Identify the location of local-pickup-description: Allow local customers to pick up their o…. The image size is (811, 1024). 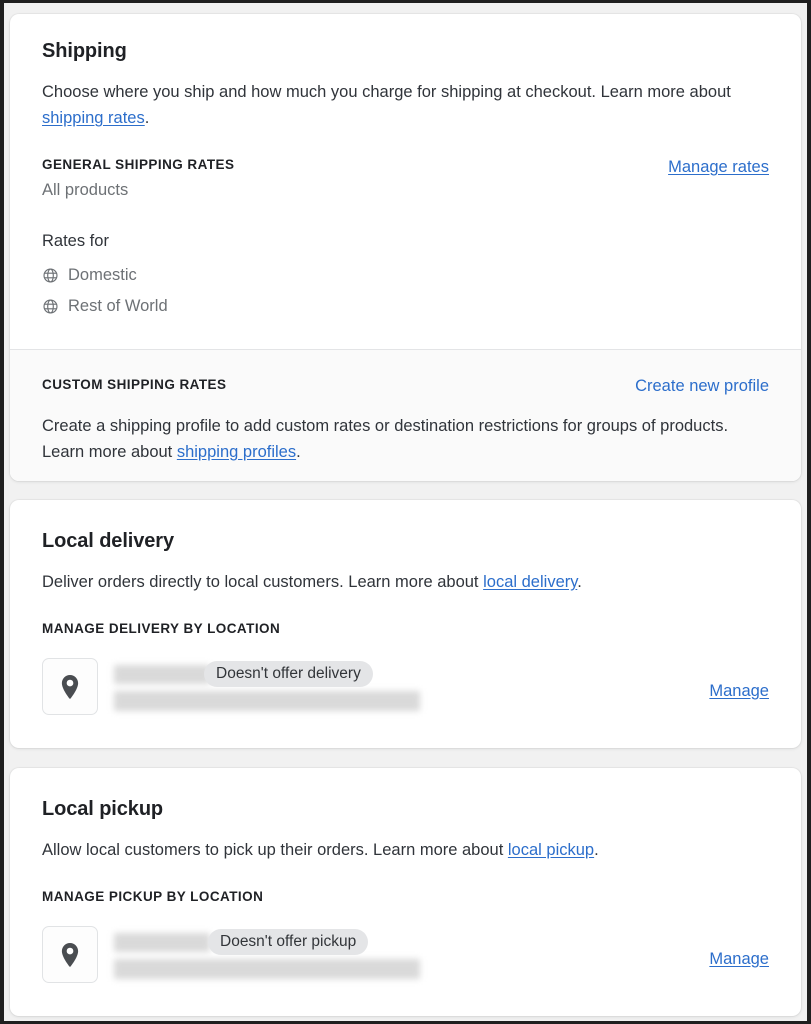
(405, 850).